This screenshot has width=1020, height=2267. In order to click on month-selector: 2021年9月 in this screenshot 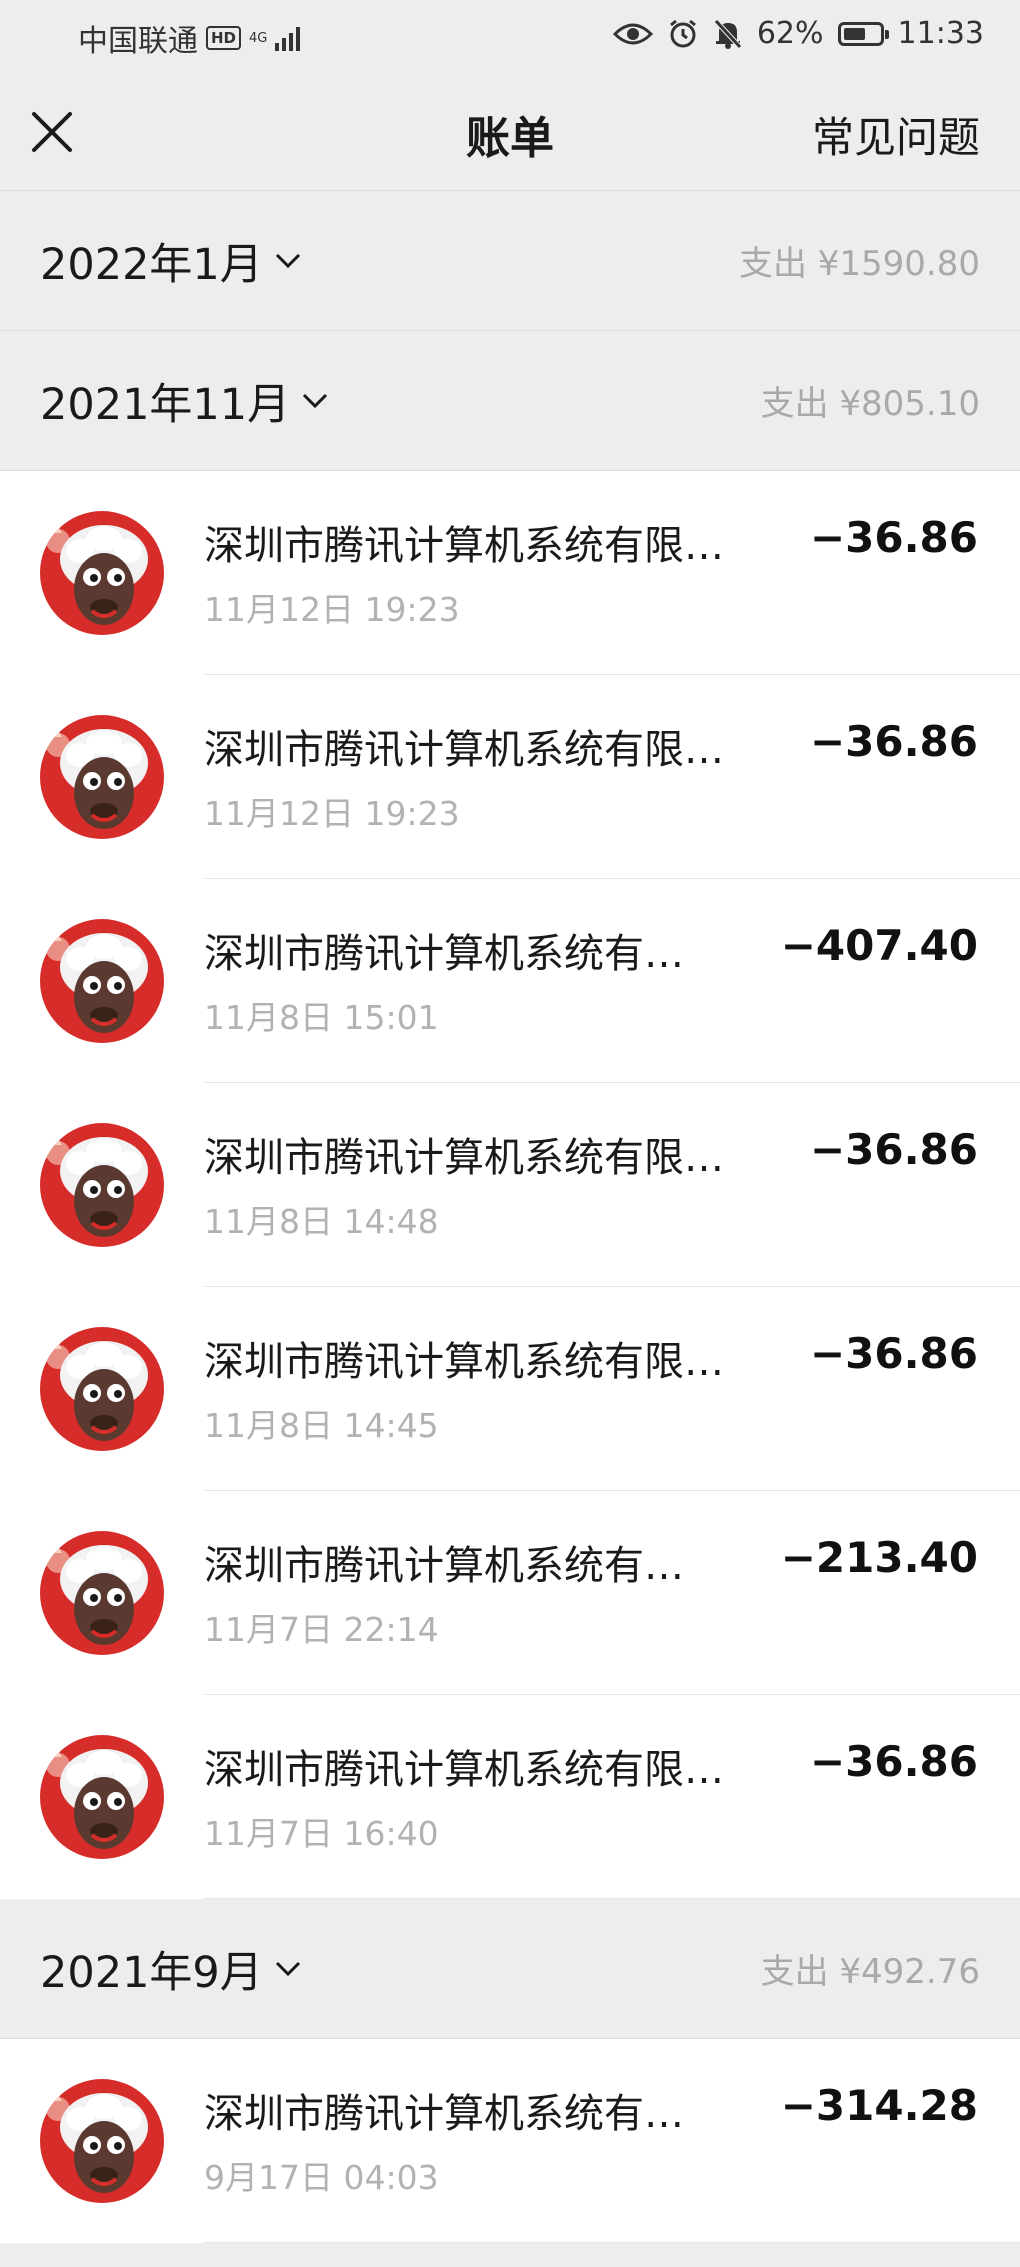, I will do `click(170, 1969)`.